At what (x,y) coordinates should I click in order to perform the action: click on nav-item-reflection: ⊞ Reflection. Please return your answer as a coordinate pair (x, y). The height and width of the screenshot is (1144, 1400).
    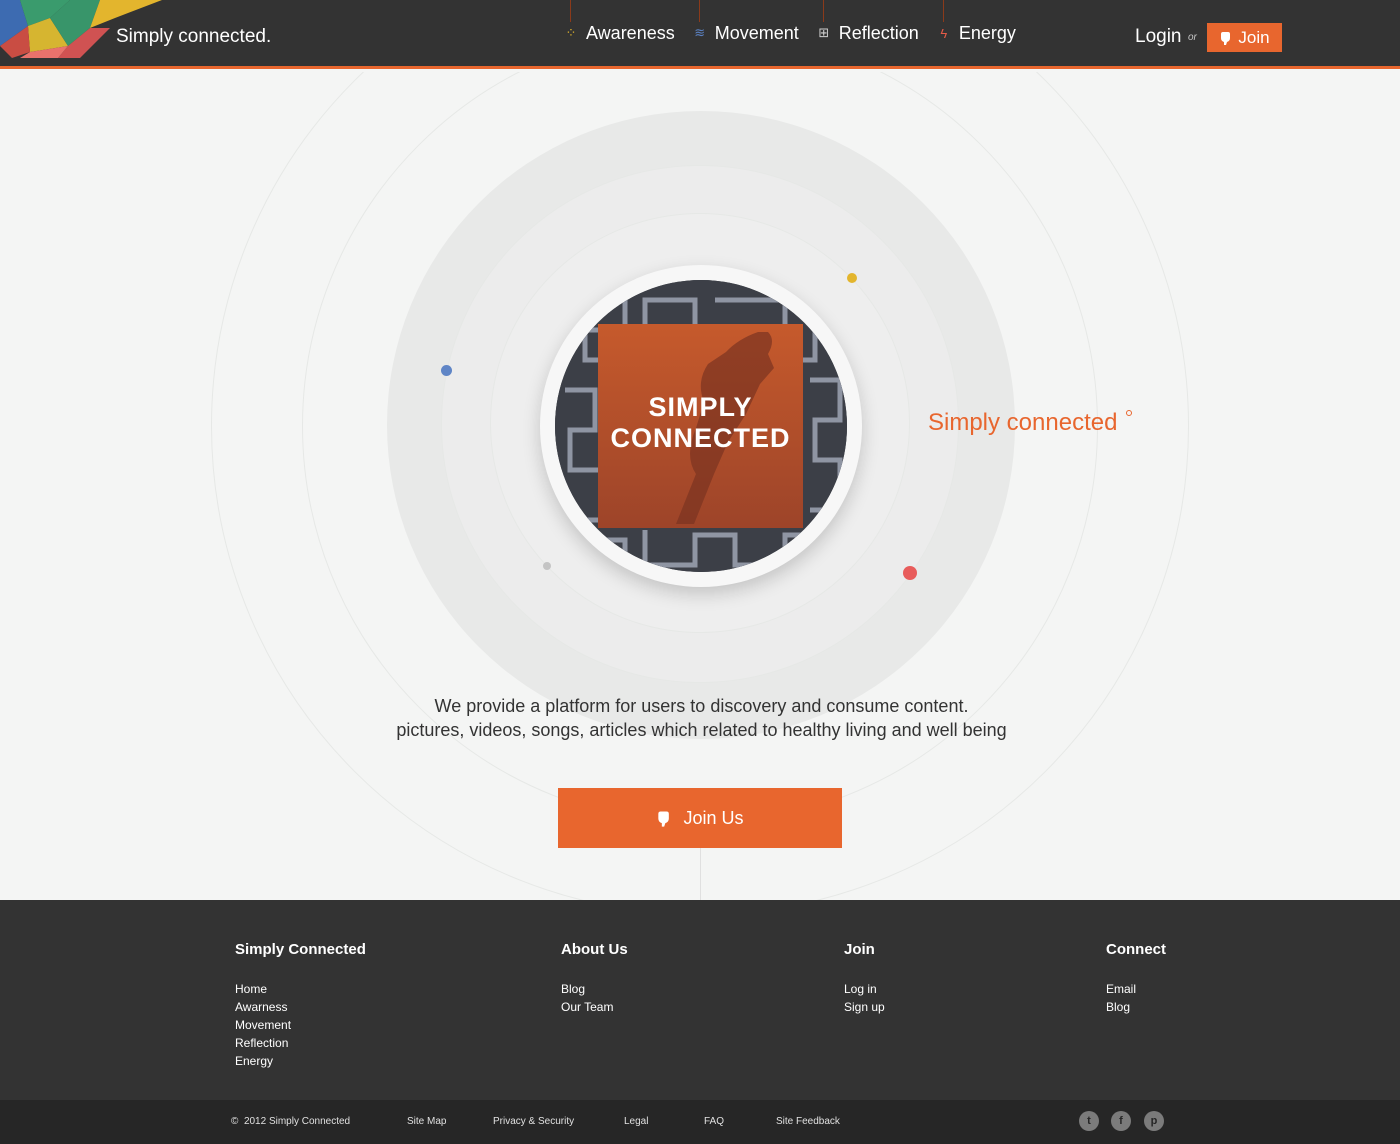
    Looking at the image, I should click on (875, 33).